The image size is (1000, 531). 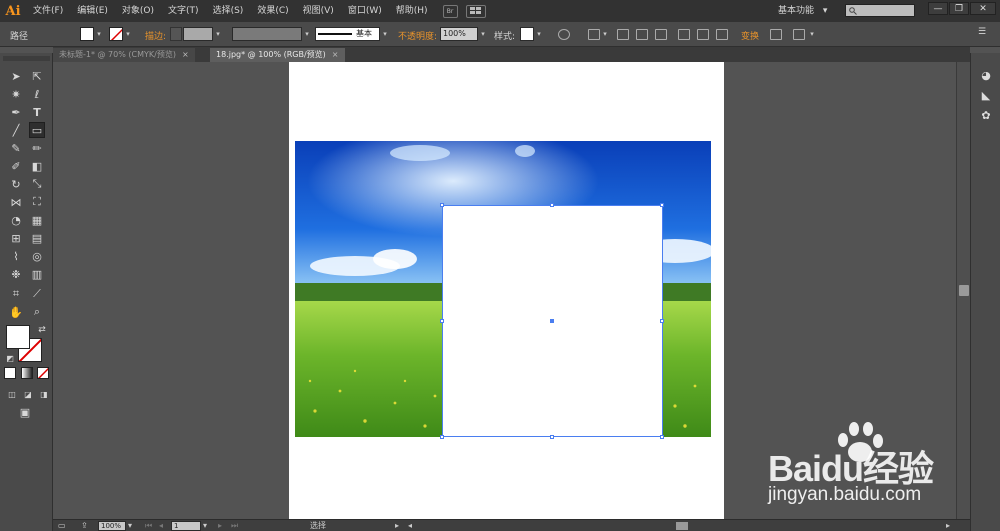 I want to click on align-right-icon, so click(x=661, y=34).